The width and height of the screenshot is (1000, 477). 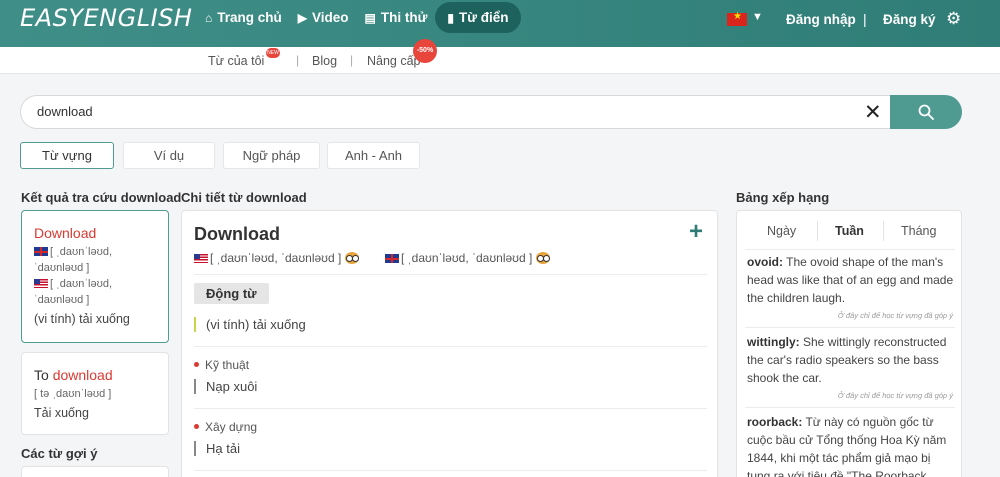 I want to click on register-link: Đăng ký, so click(x=909, y=19).